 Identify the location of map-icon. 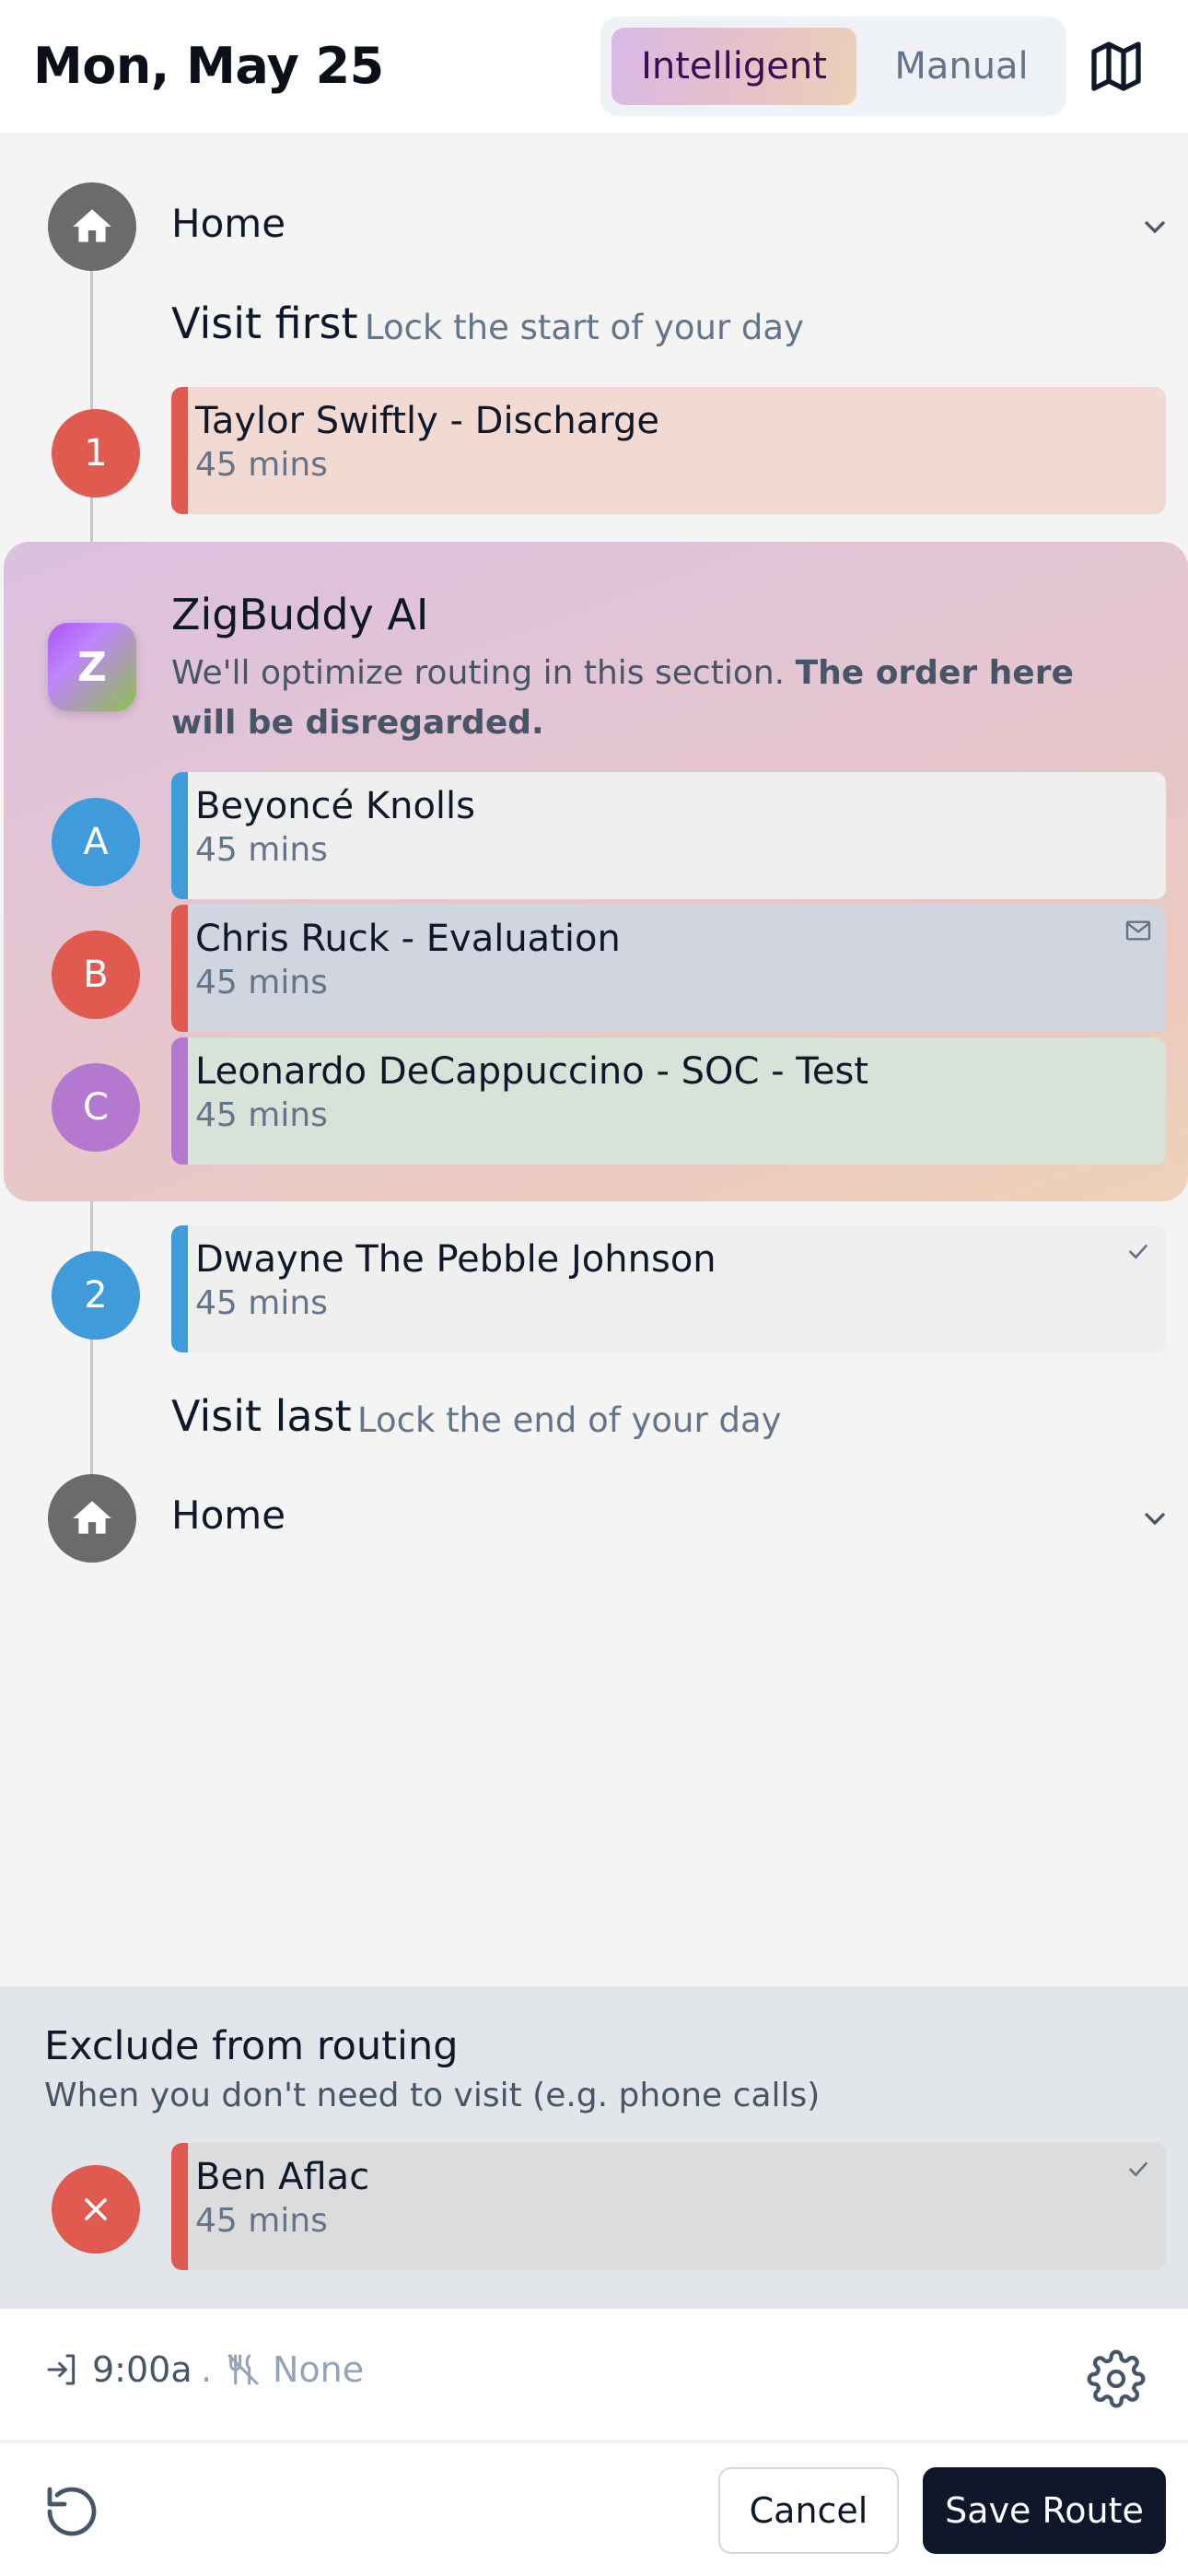
(1116, 66).